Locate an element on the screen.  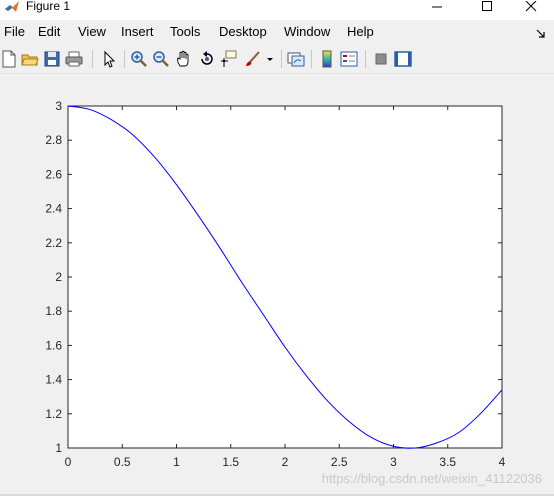
y-tick-label: 1.2 is located at coordinates (53, 414).